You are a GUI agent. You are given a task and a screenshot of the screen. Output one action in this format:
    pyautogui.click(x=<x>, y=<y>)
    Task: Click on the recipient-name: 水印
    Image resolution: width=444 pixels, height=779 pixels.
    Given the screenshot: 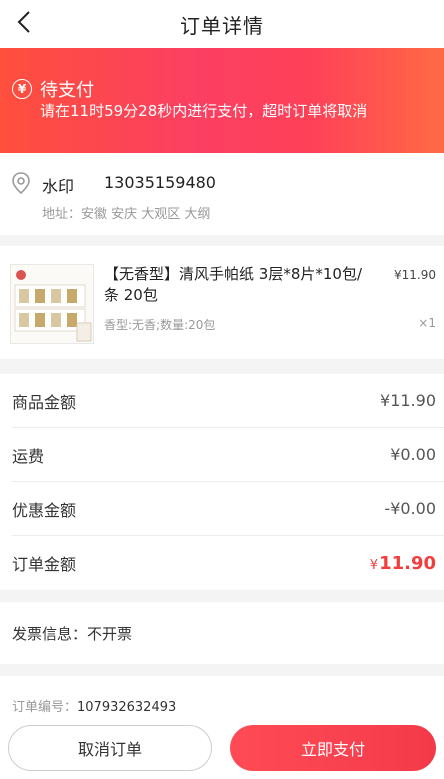 What is the action you would take?
    pyautogui.click(x=58, y=186)
    